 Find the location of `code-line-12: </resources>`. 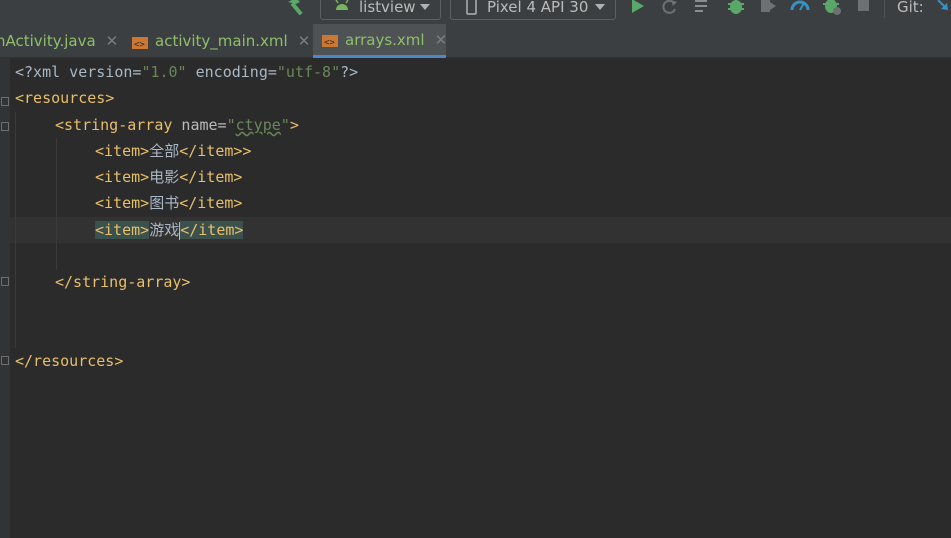

code-line-12: </resources> is located at coordinates (69, 361).